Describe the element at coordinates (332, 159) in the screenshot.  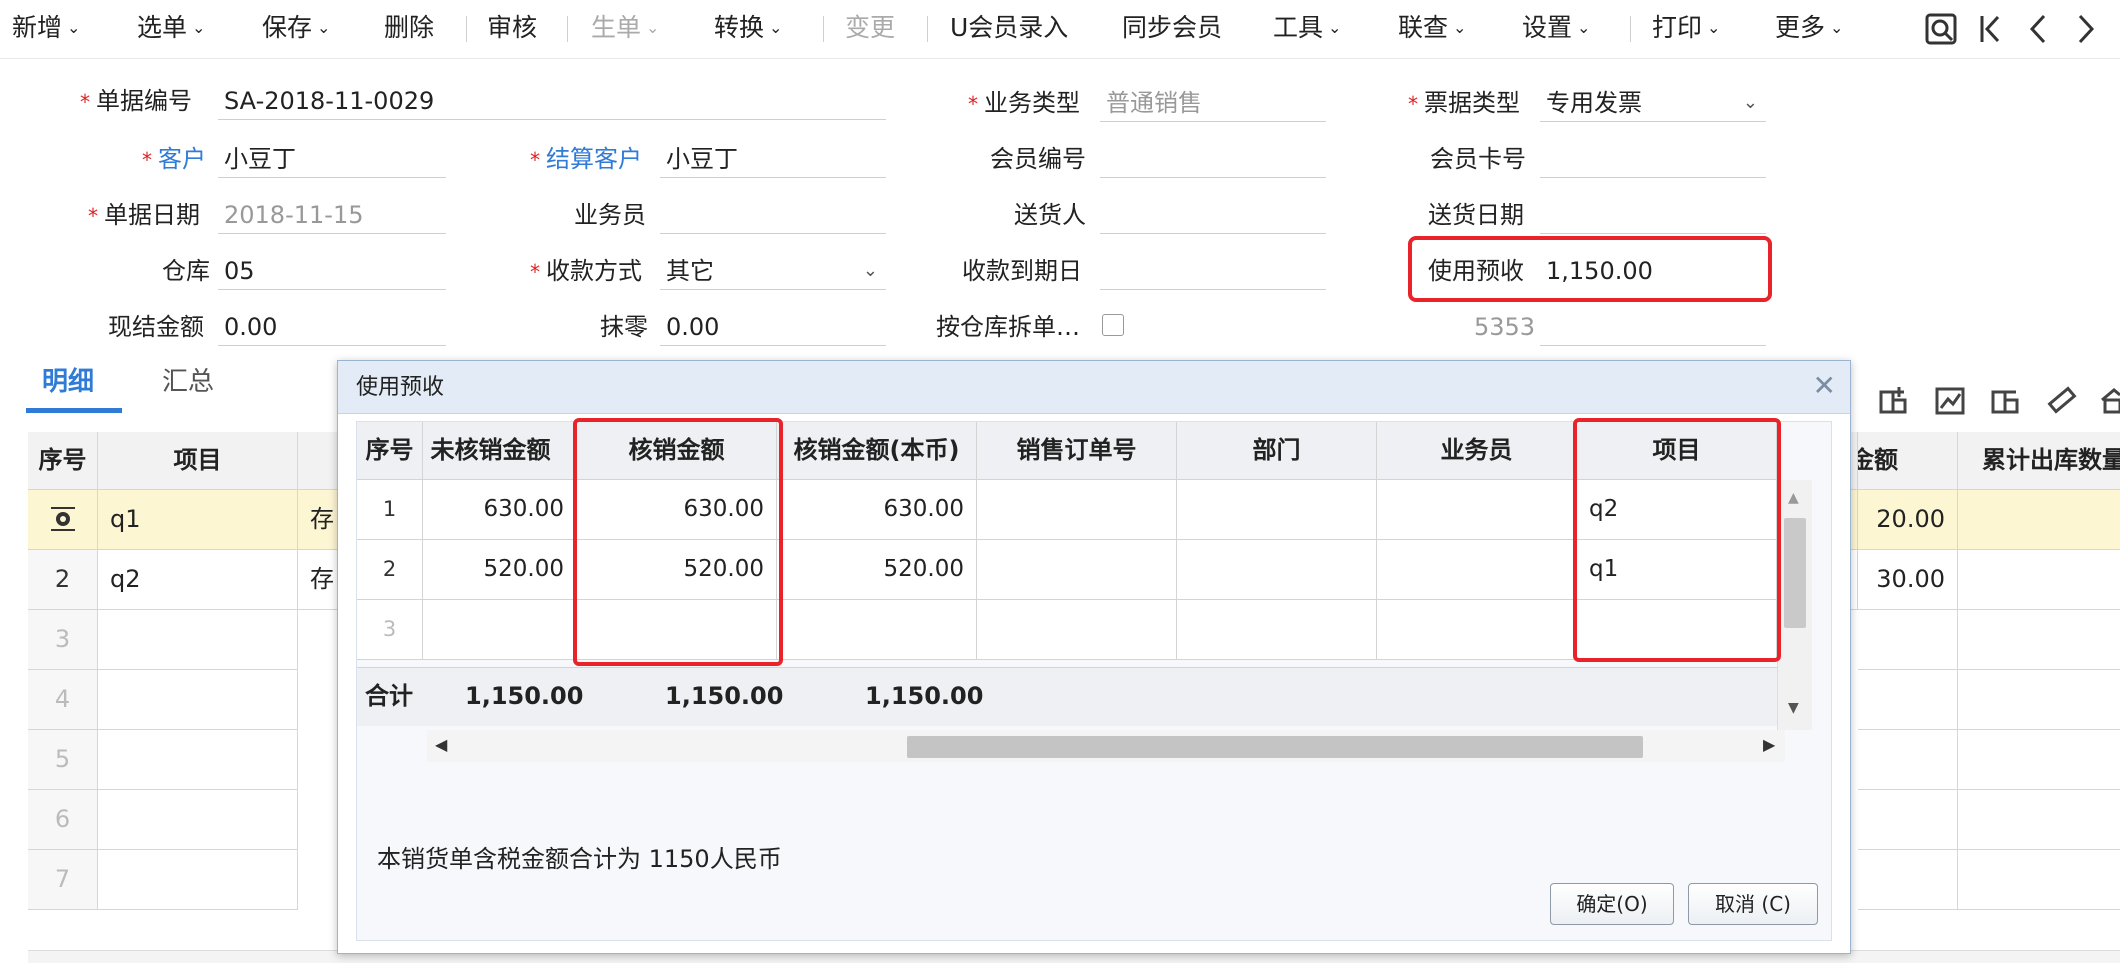
I see `customer-field: 小豆丁` at that location.